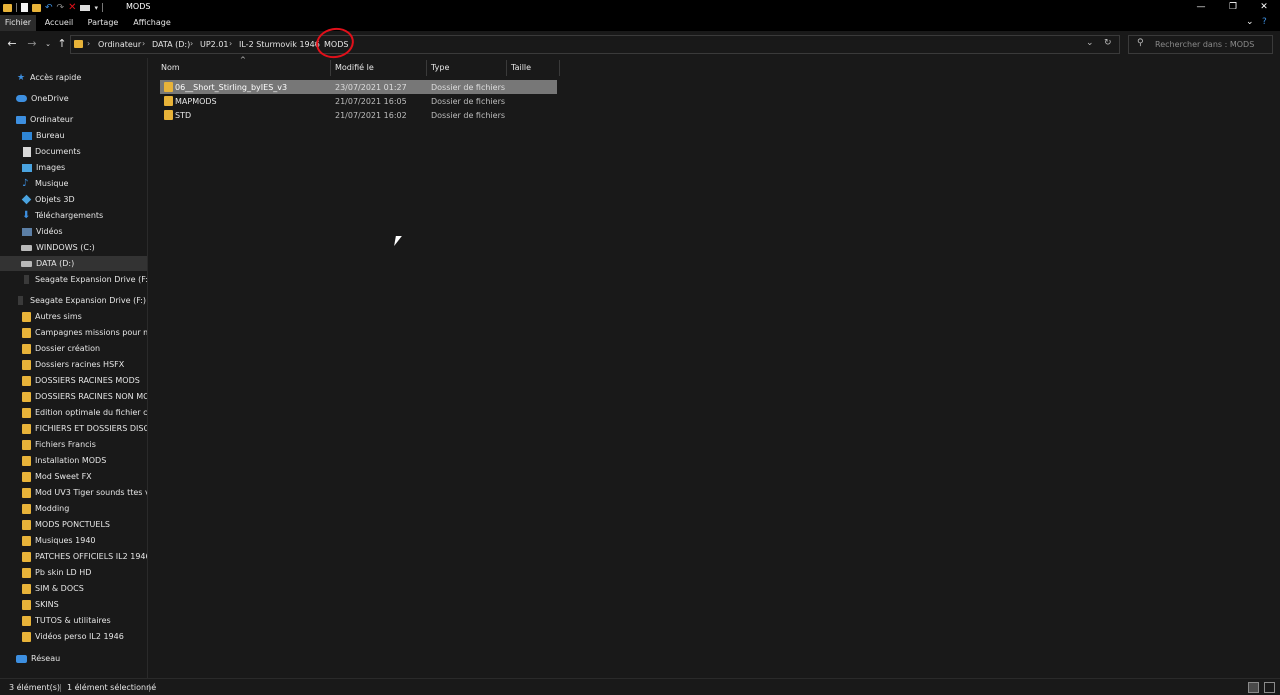 The width and height of the screenshot is (1280, 695). What do you see at coordinates (73, 332) in the screenshot?
I see `sidebar-folder: Campagnes missions pour mod` at bounding box center [73, 332].